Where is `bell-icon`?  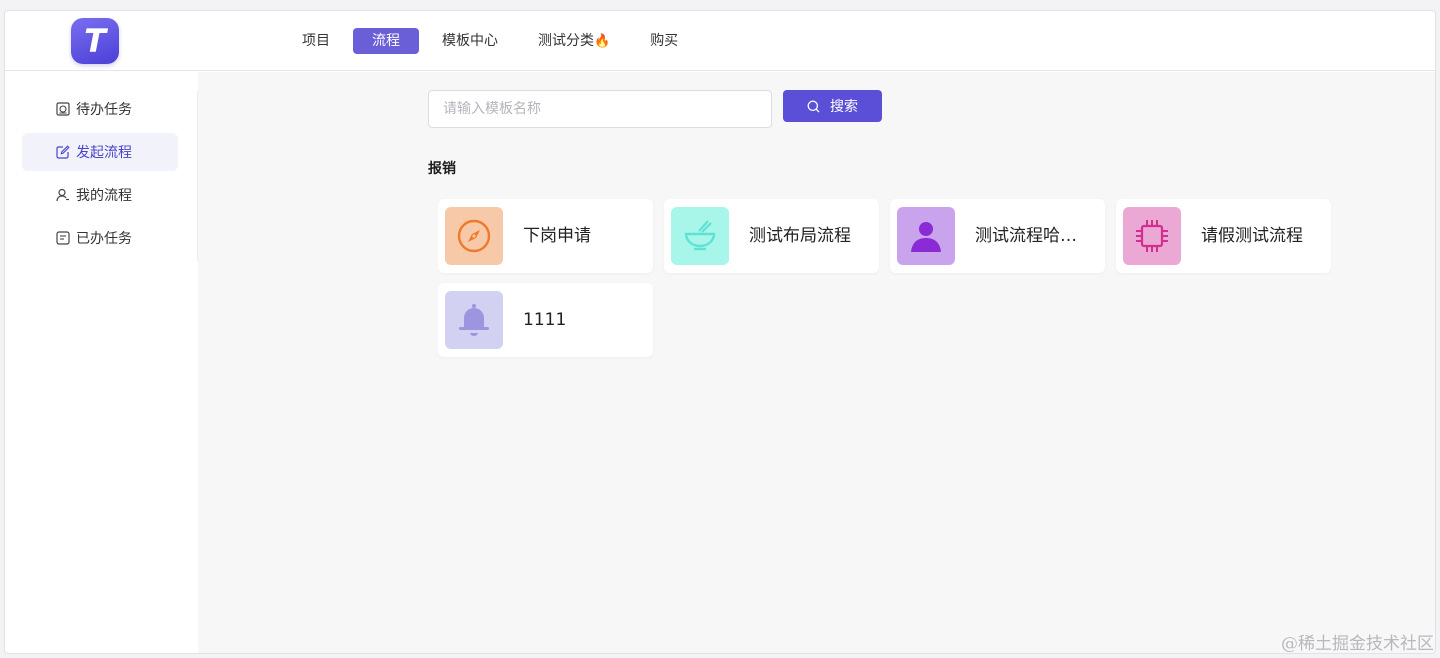 bell-icon is located at coordinates (474, 320).